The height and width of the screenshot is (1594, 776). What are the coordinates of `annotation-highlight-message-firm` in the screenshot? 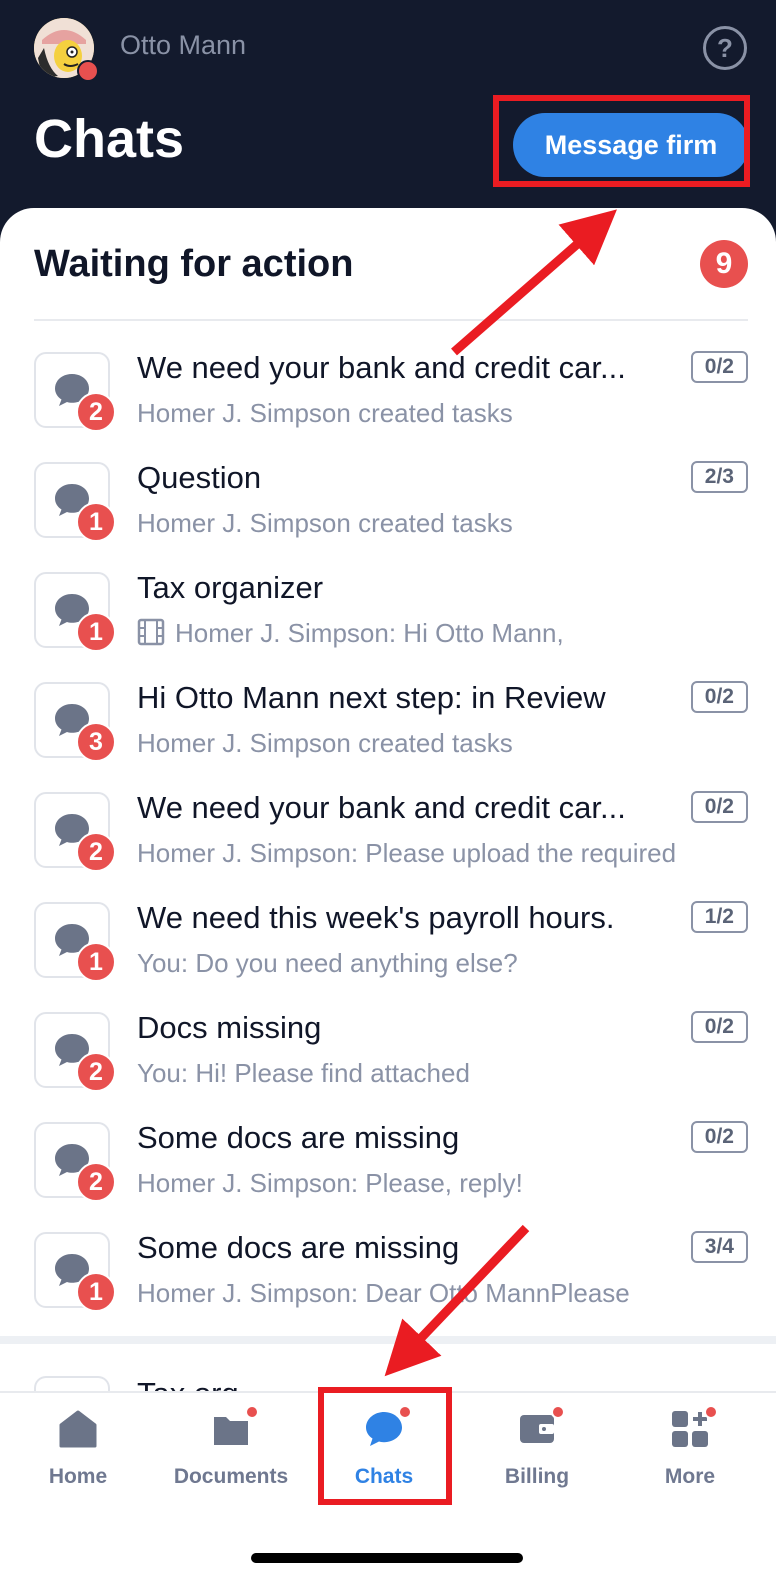 It's located at (621, 141).